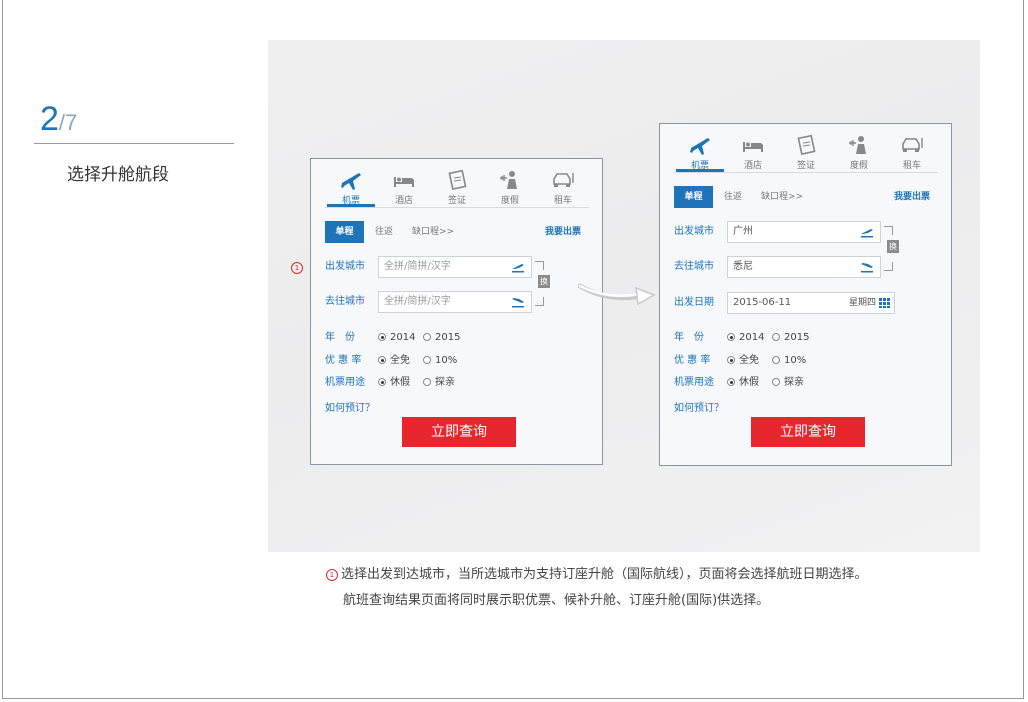 The image size is (1028, 702). I want to click on takeoff-icon, so click(518, 268).